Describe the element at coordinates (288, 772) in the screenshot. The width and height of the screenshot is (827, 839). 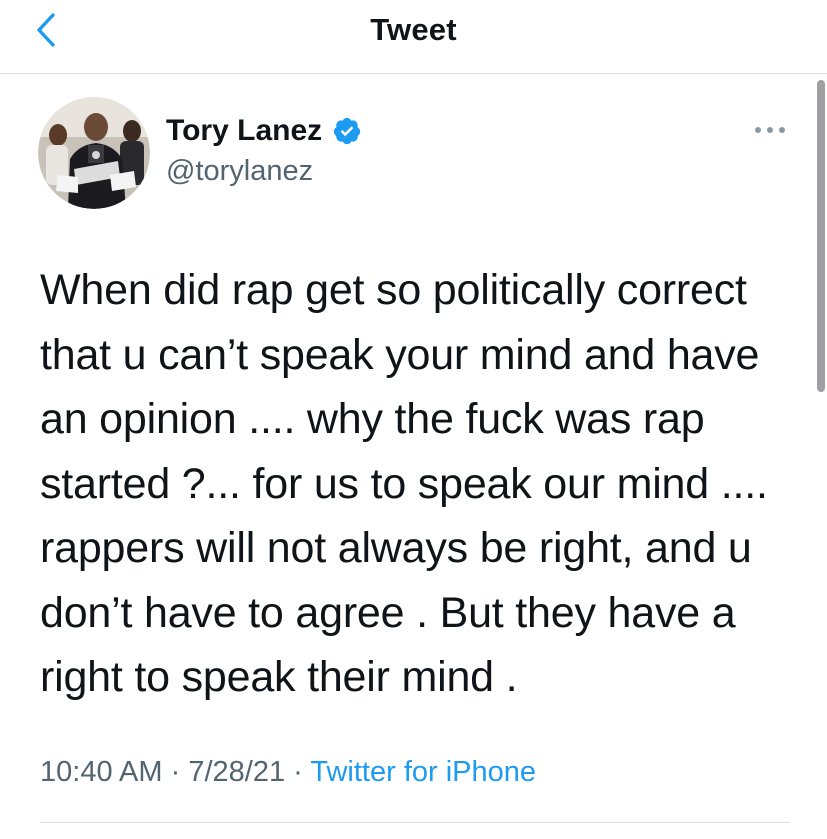
I see `tweet-metadata: 10:40 AM · 7/28/21 · Twitter for iPhone` at that location.